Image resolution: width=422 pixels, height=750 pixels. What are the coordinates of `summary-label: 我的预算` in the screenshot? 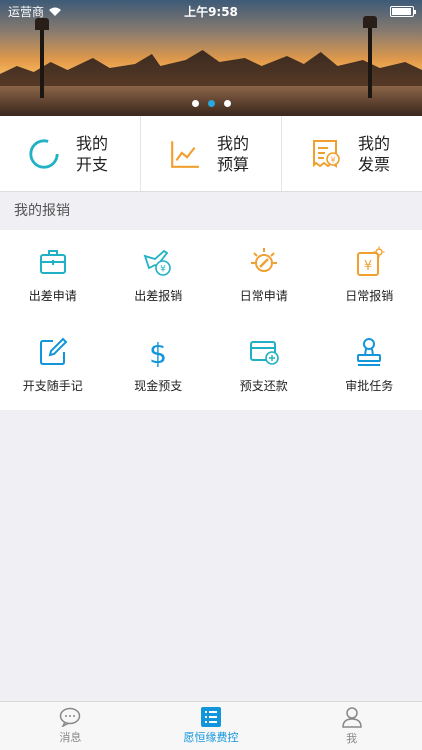 It's located at (233, 153).